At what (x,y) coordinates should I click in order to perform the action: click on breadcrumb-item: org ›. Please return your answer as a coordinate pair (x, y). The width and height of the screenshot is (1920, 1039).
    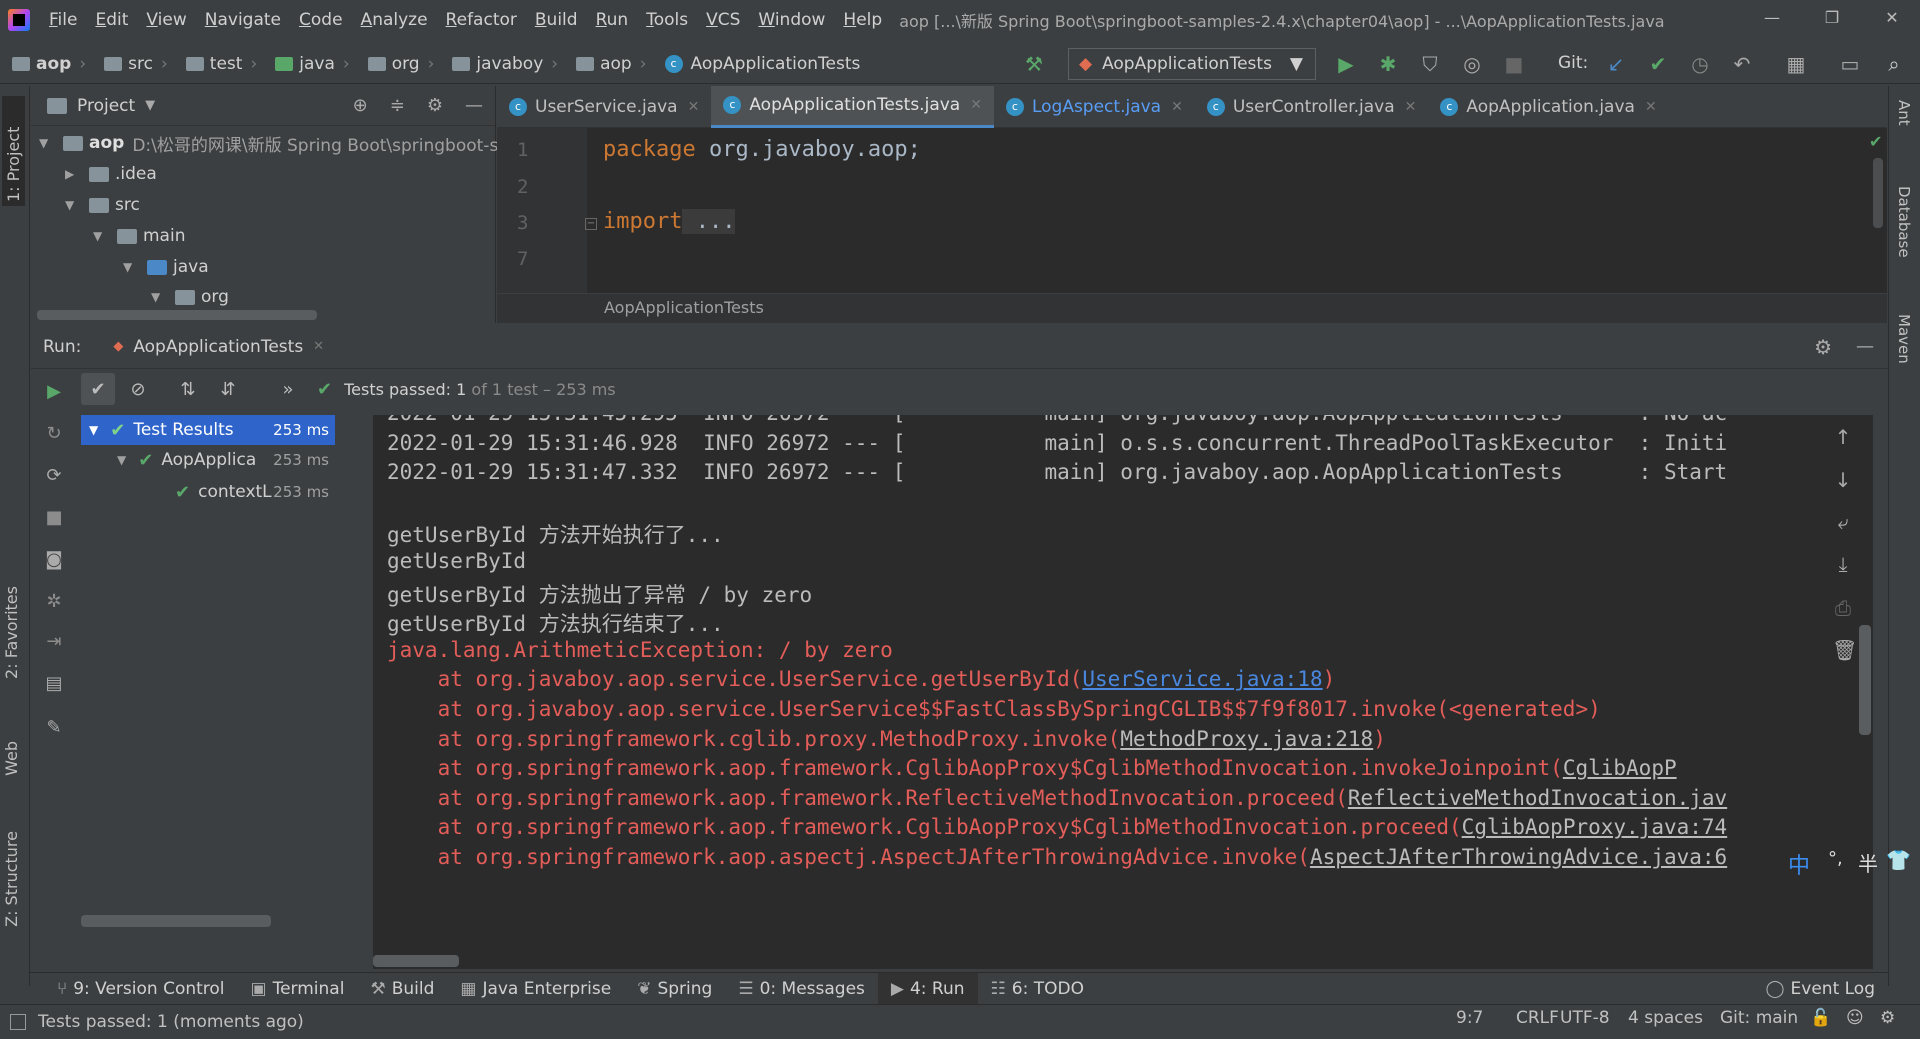
    Looking at the image, I should click on (395, 64).